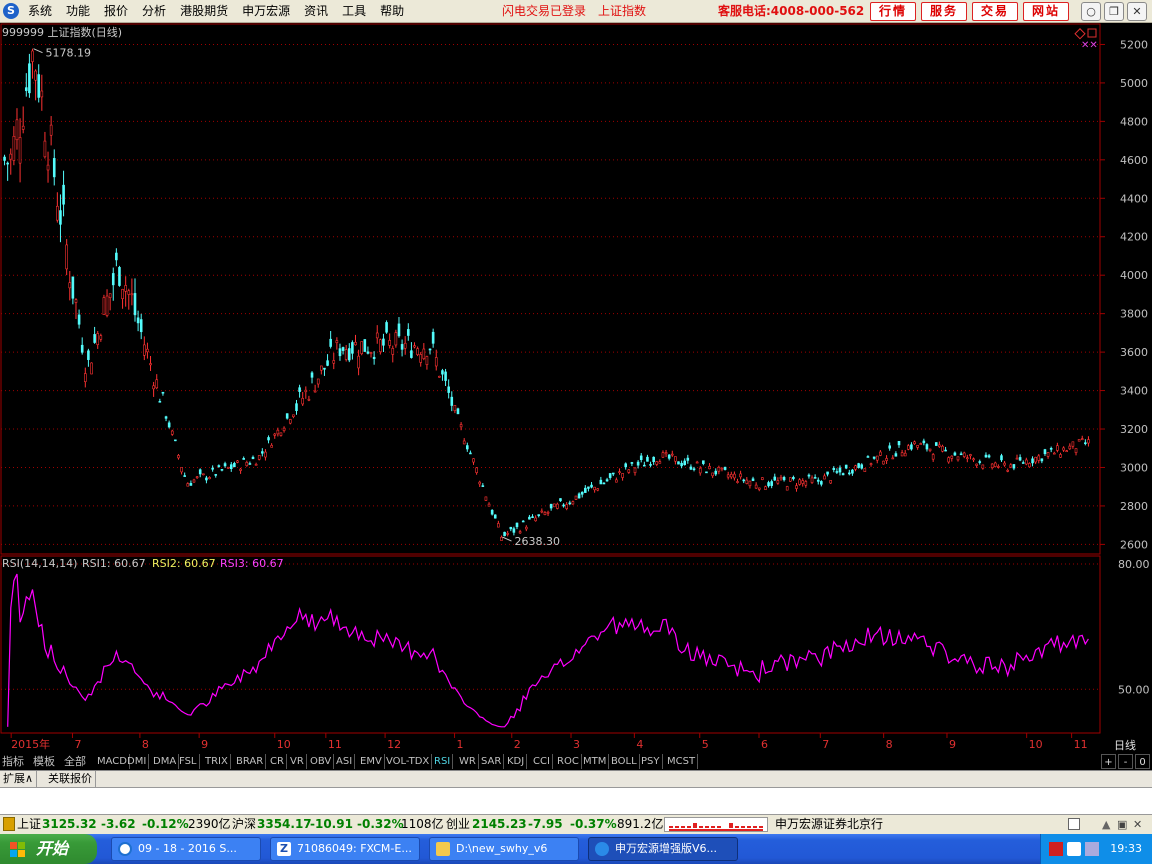 The image size is (1152, 864). I want to click on indicator-tab-asi: ASI, so click(345, 761).